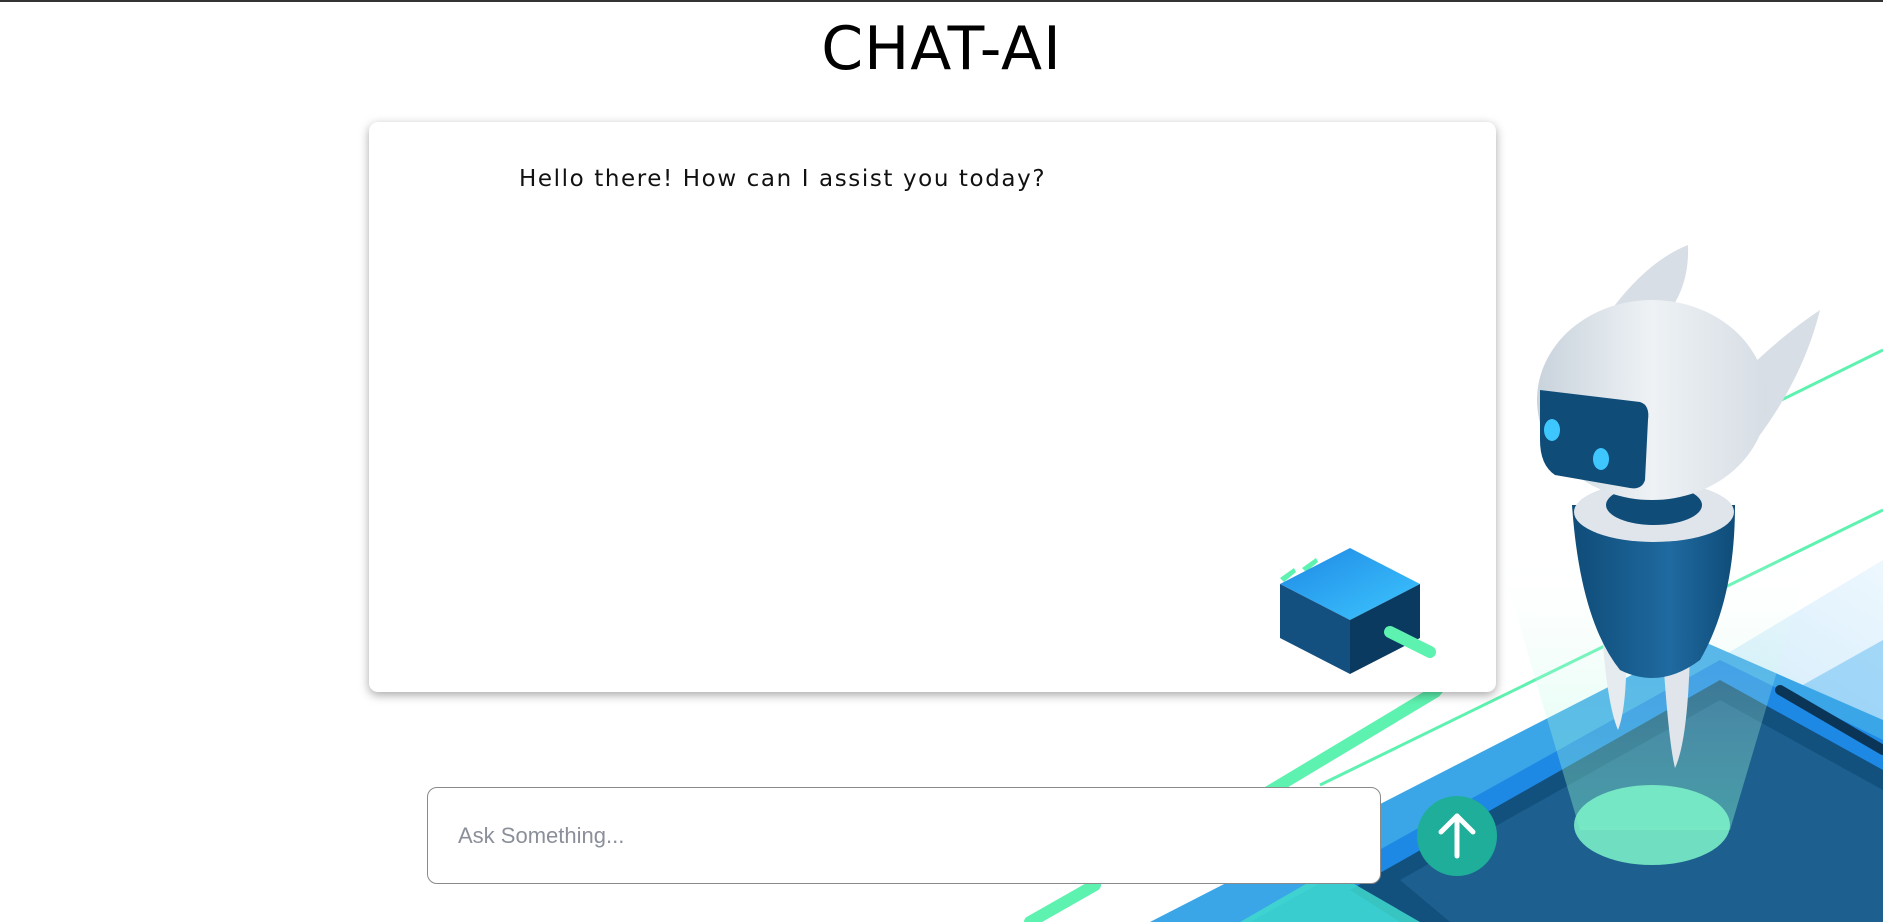 The width and height of the screenshot is (1883, 922). I want to click on send-button, so click(1457, 836).